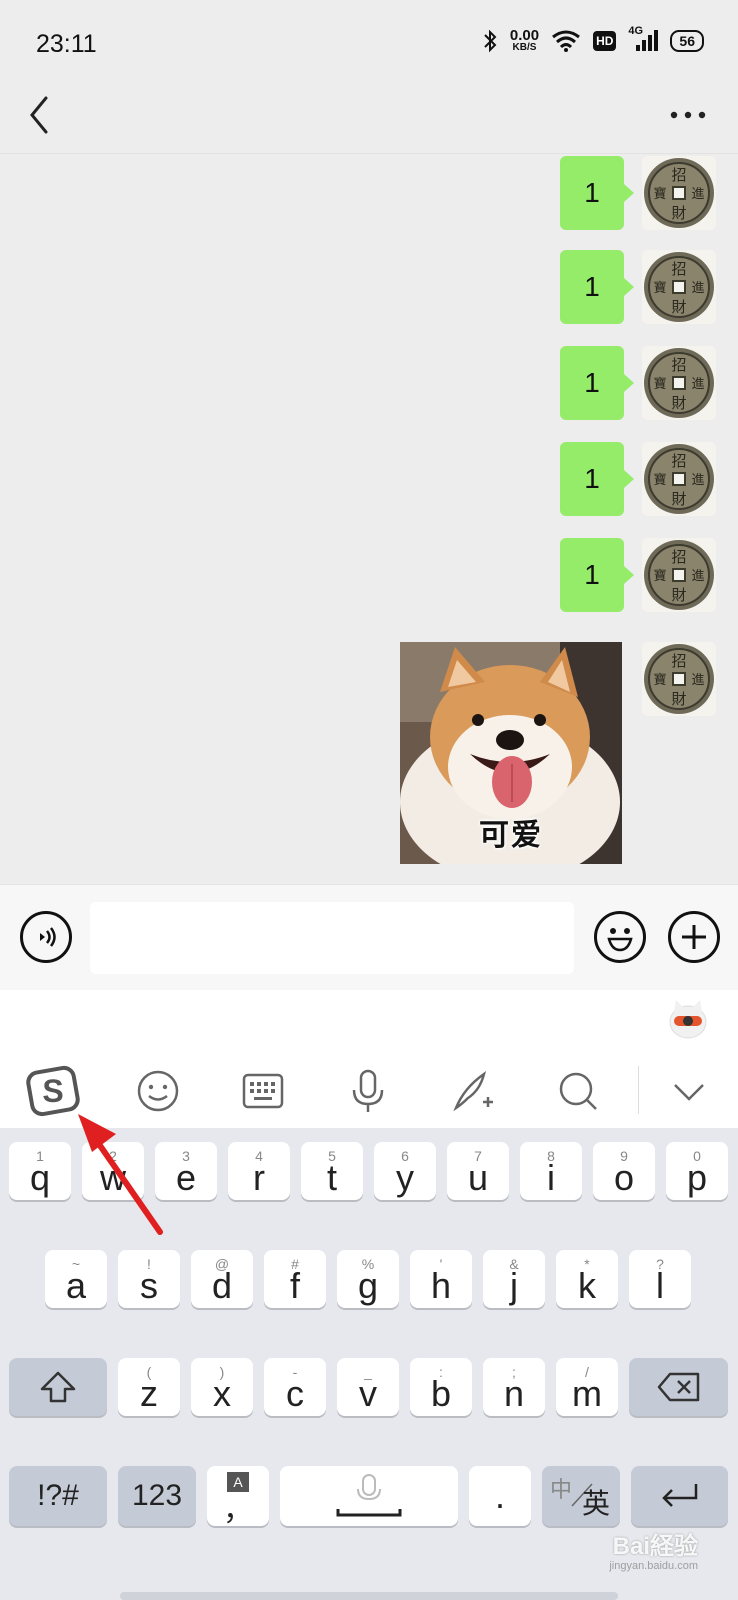 The width and height of the screenshot is (738, 1600). What do you see at coordinates (551, 1171) in the screenshot?
I see `key-i: 8i` at bounding box center [551, 1171].